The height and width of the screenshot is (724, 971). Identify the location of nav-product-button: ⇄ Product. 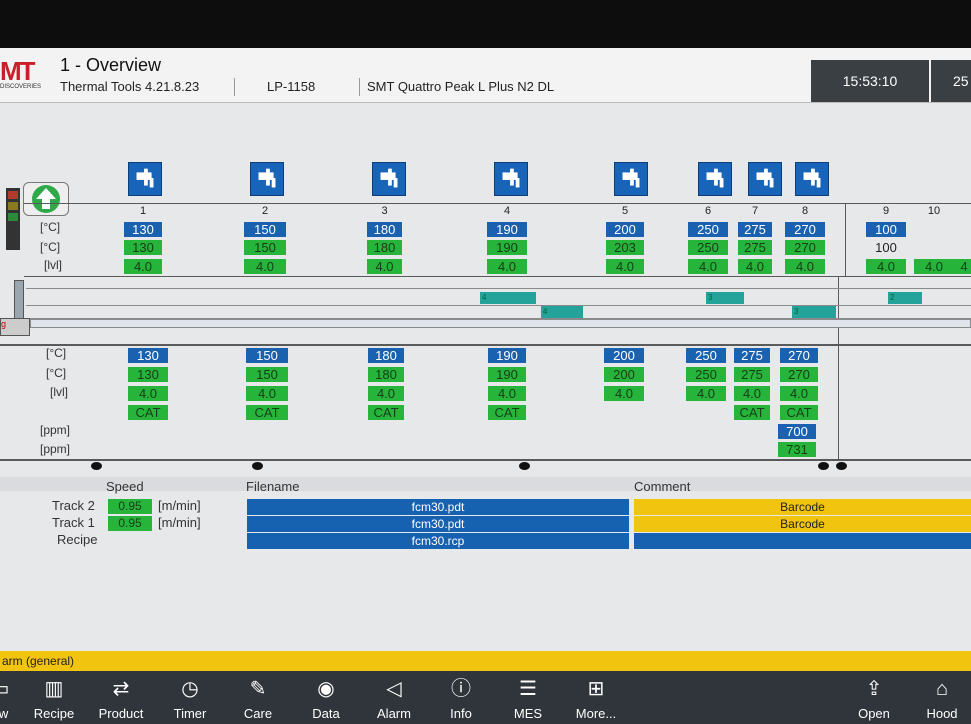
(121, 697).